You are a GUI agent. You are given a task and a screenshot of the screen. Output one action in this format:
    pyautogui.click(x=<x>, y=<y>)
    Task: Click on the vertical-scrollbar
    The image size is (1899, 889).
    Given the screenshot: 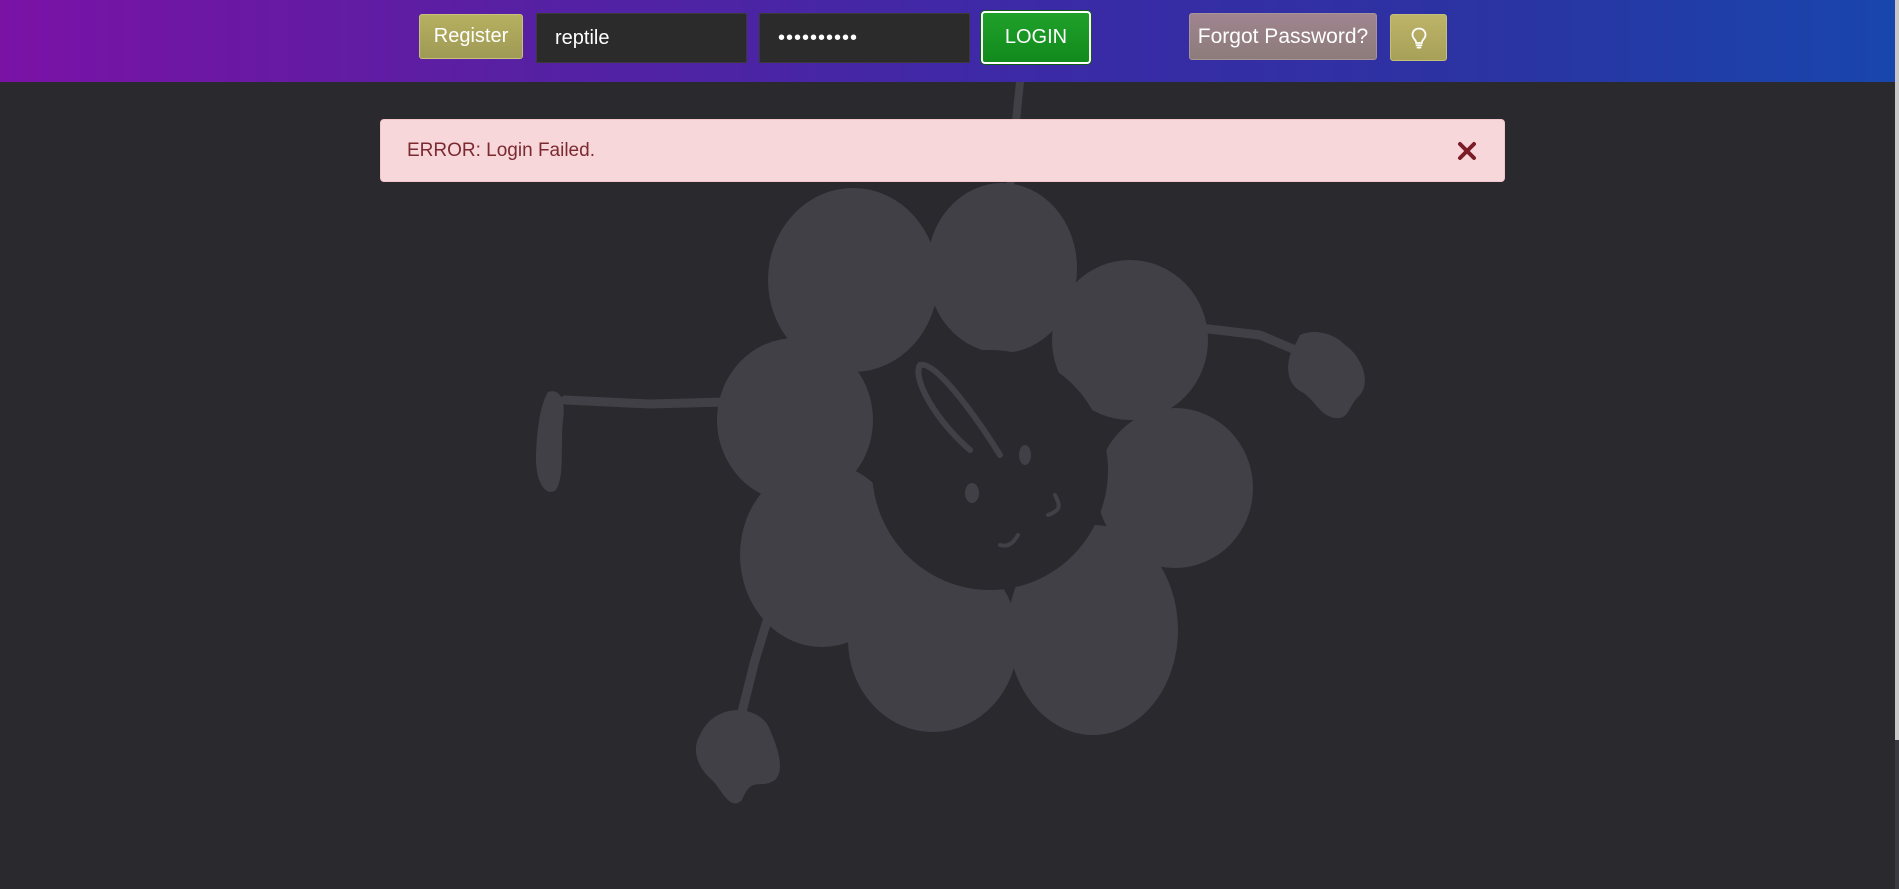 What is the action you would take?
    pyautogui.click(x=1897, y=444)
    